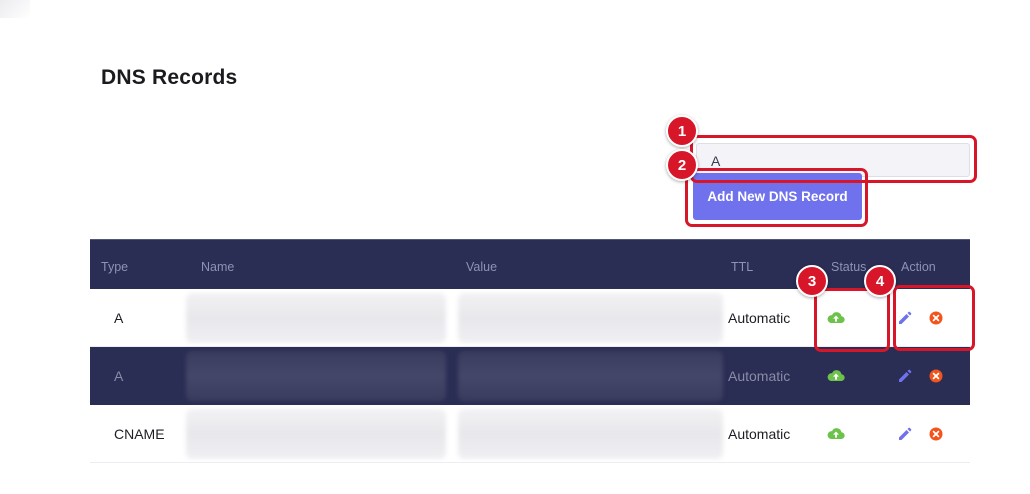 This screenshot has width=1030, height=494. I want to click on record-type: CNAME, so click(139, 433).